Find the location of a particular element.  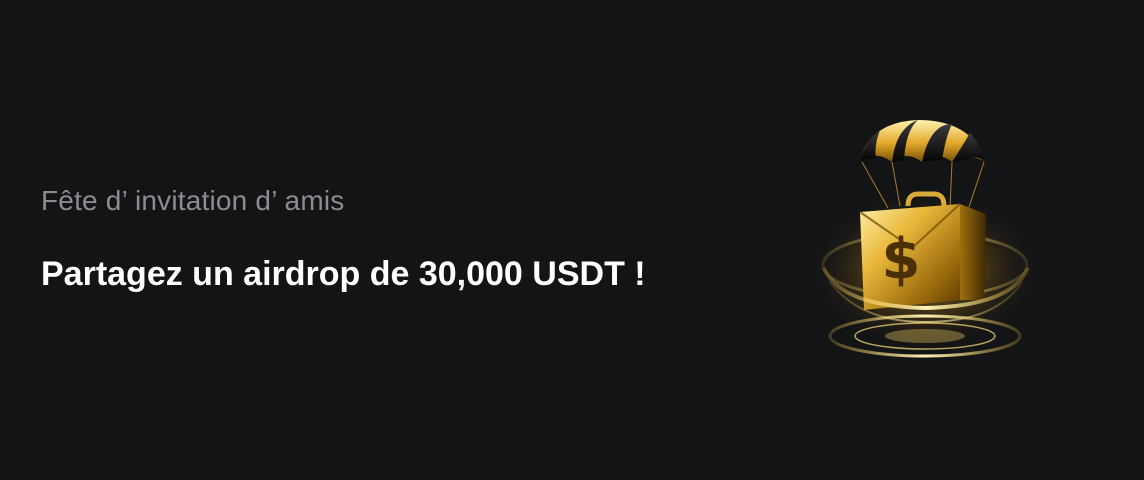

parachute-canopy is located at coordinates (923, 141).